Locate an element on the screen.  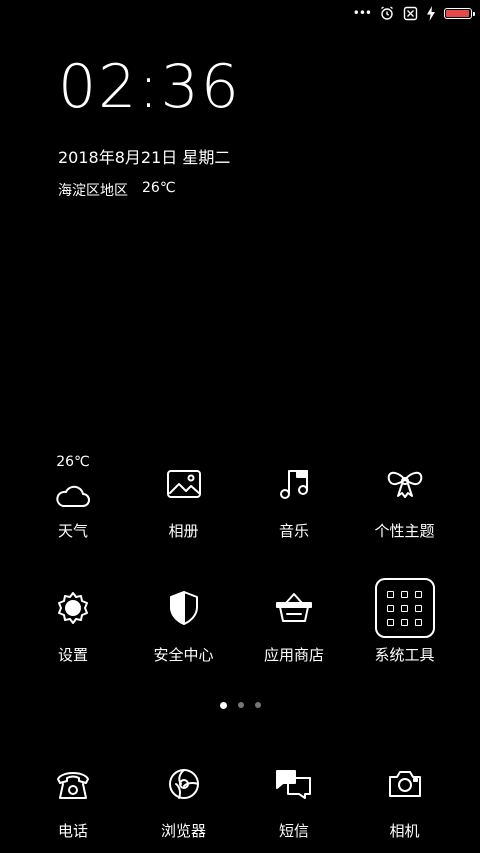
app-settings: 设置 is located at coordinates (73, 620).